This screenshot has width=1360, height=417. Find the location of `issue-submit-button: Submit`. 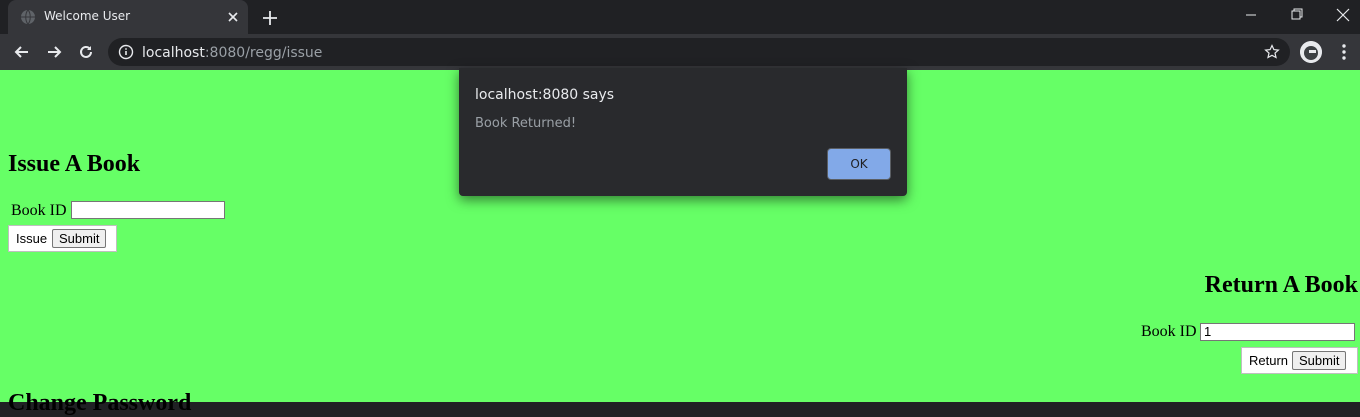

issue-submit-button: Submit is located at coordinates (79, 238).